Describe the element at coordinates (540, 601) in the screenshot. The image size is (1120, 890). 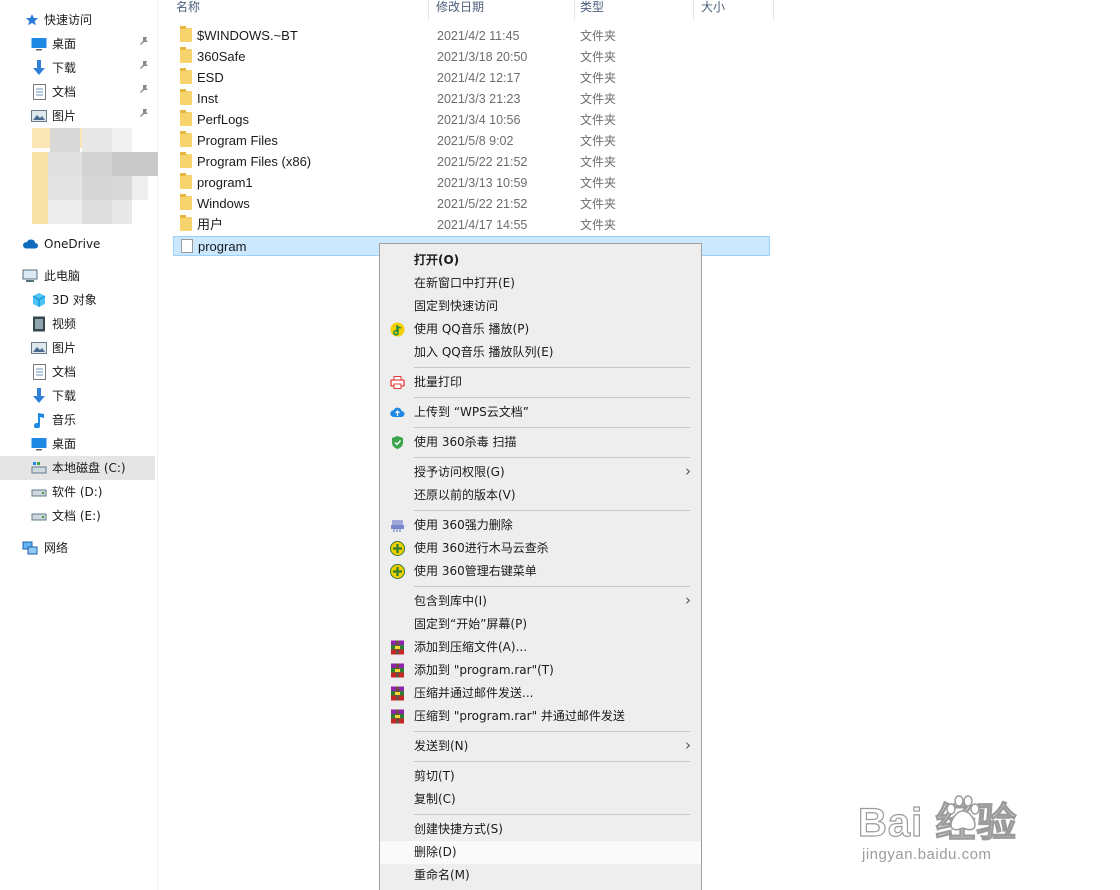
I see `context-menu-item: 包含到库中(I) ›` at that location.